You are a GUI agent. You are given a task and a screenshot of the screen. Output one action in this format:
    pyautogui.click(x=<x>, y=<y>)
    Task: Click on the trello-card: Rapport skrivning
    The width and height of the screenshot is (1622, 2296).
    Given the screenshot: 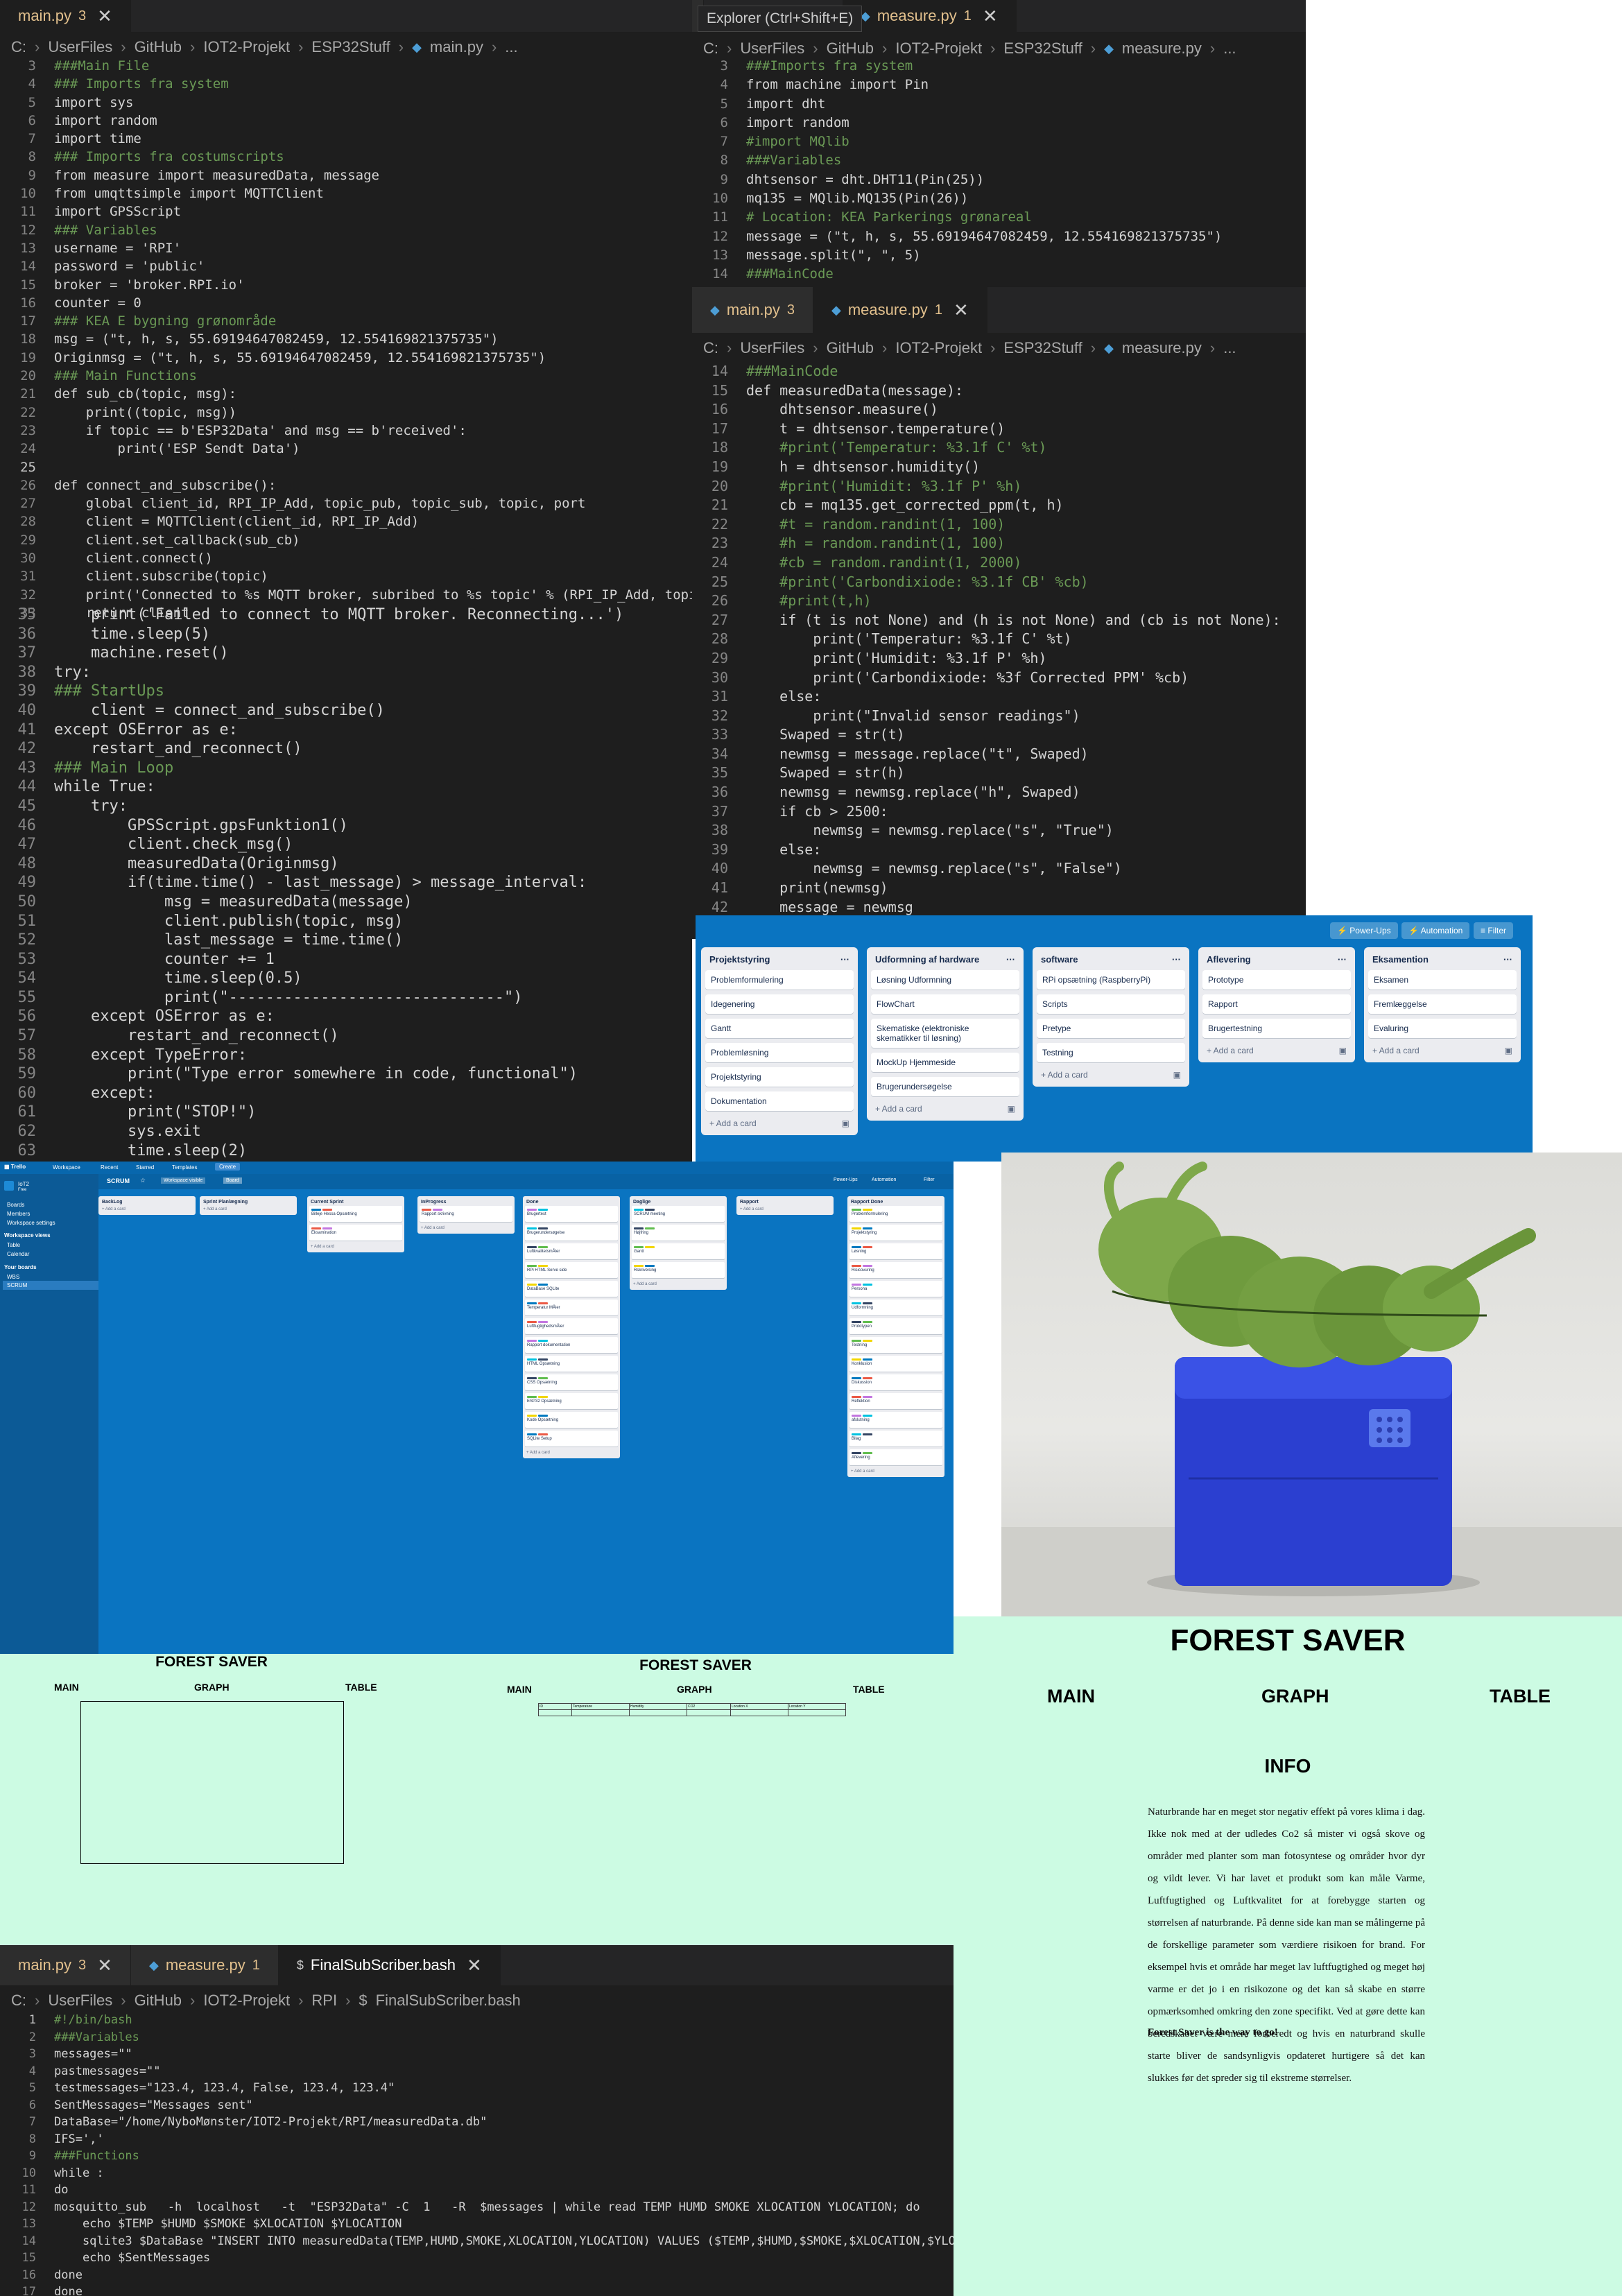 What is the action you would take?
    pyautogui.click(x=466, y=1214)
    